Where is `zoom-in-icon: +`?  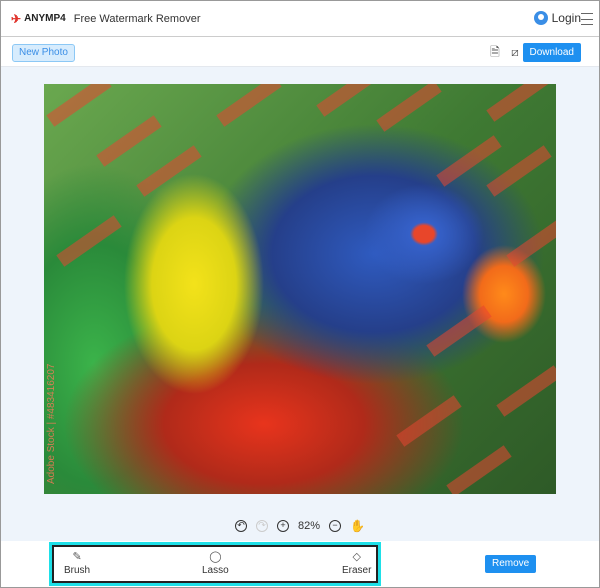 zoom-in-icon: + is located at coordinates (283, 526).